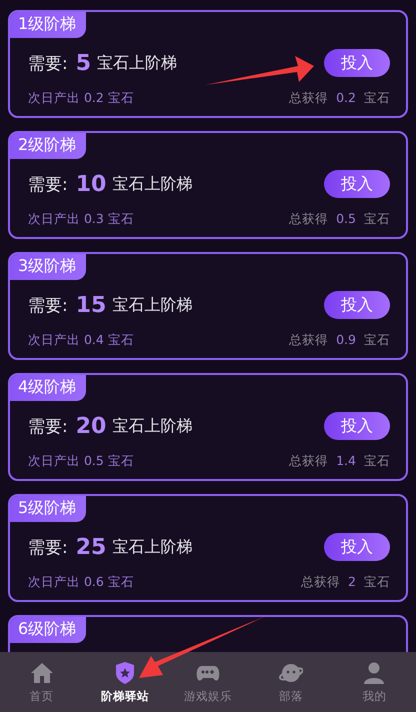  What do you see at coordinates (291, 682) in the screenshot?
I see `tab-item: 部落` at bounding box center [291, 682].